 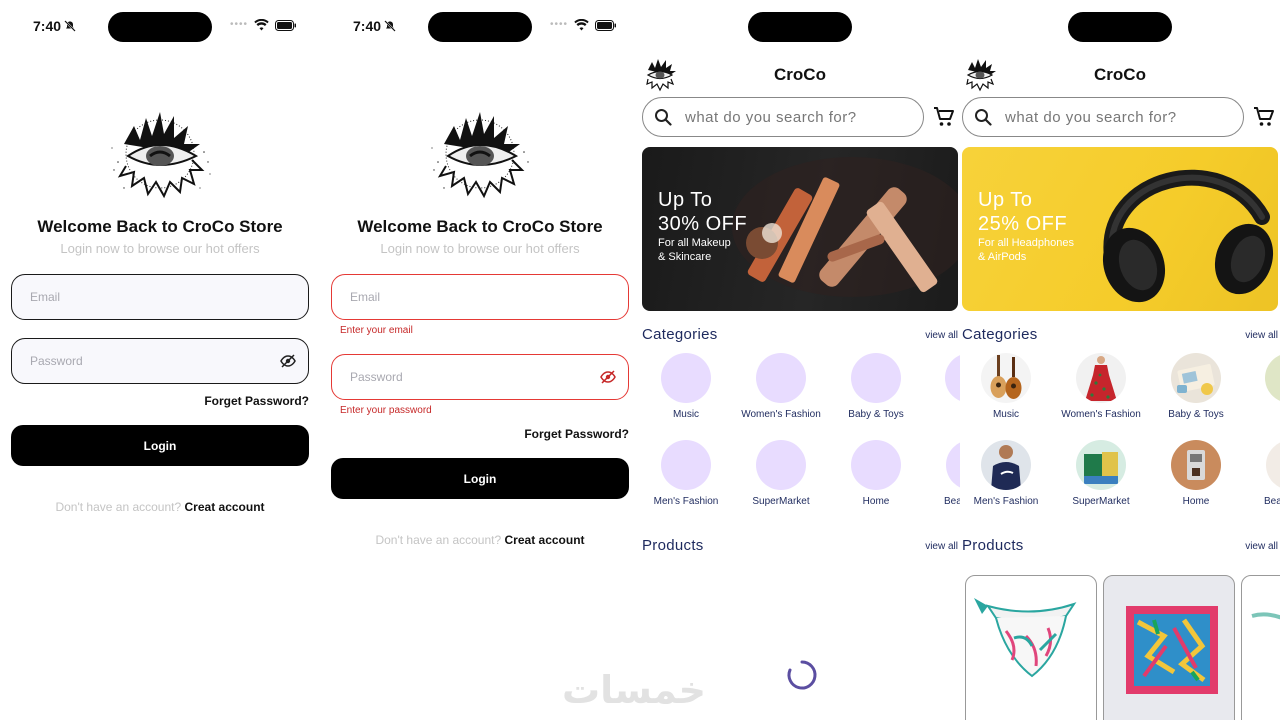 What do you see at coordinates (1265, 616) in the screenshot?
I see `product-image` at bounding box center [1265, 616].